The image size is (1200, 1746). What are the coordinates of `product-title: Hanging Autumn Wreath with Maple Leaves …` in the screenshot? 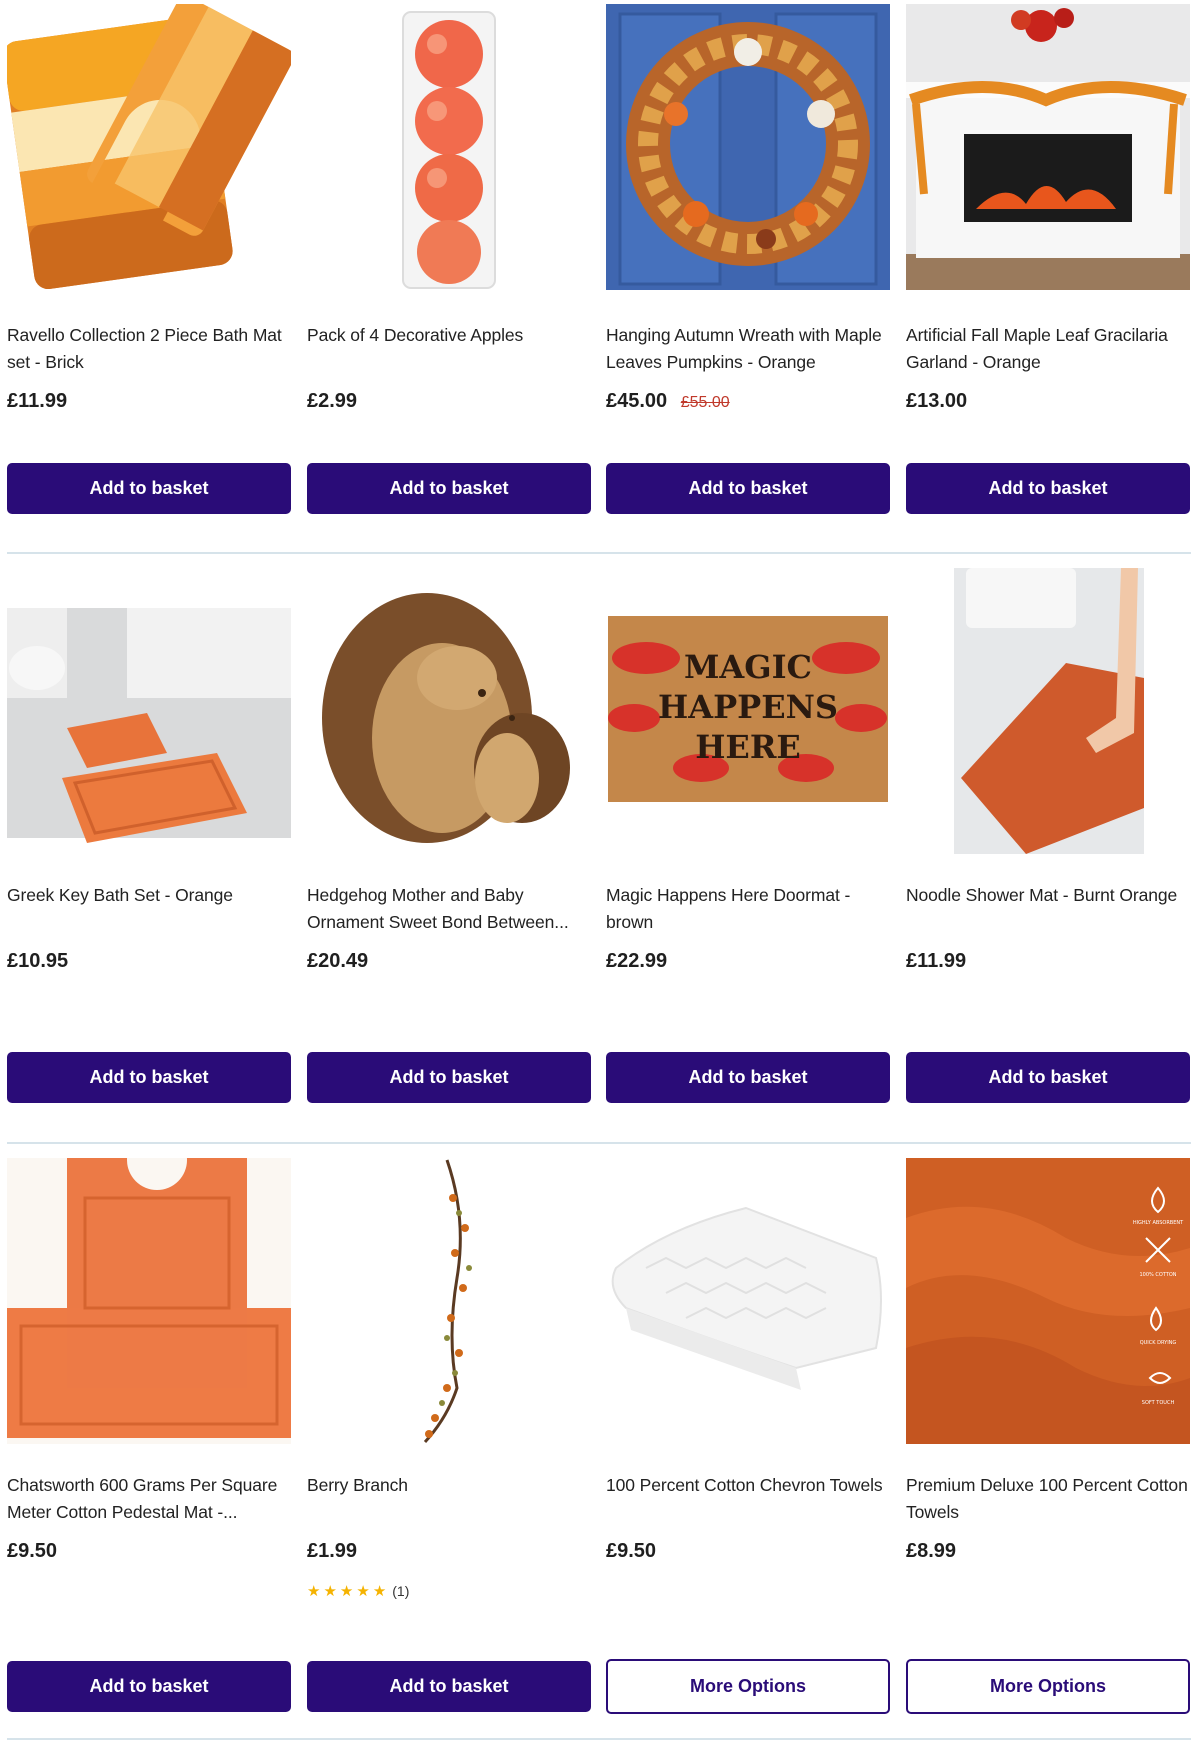 It's located at (754, 349).